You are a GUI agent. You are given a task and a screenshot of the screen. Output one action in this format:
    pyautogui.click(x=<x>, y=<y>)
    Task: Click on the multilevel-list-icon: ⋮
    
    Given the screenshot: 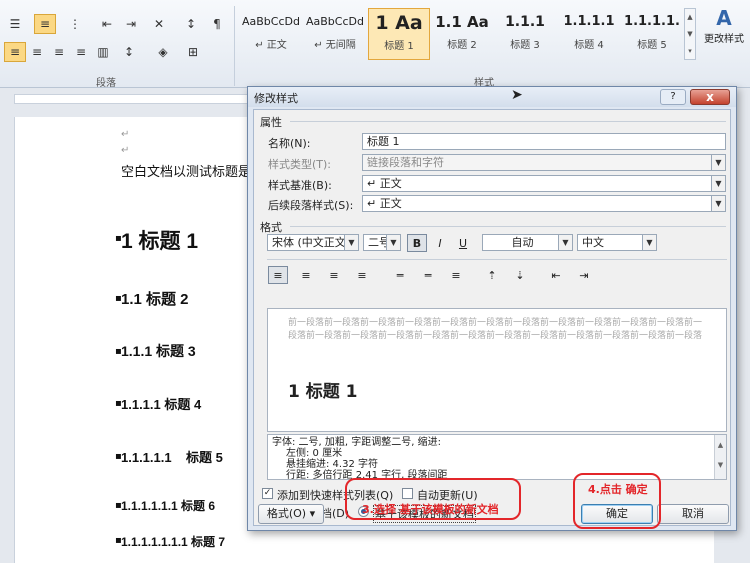 What is the action you would take?
    pyautogui.click(x=75, y=24)
    